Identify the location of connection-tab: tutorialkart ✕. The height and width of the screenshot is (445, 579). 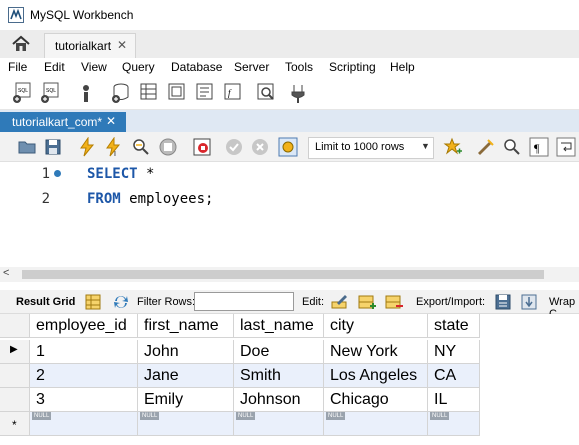
(90, 45).